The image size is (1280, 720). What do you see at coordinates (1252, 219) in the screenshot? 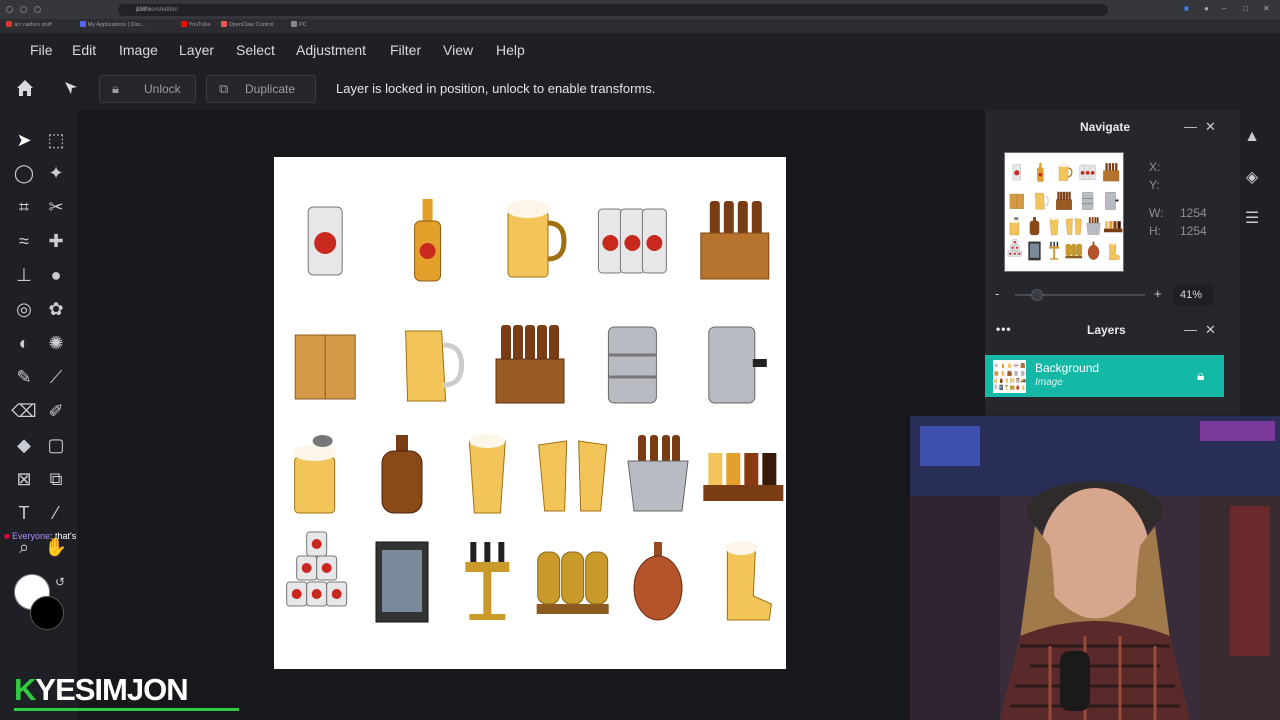
I see `adjust-panel-icon: ☰` at bounding box center [1252, 219].